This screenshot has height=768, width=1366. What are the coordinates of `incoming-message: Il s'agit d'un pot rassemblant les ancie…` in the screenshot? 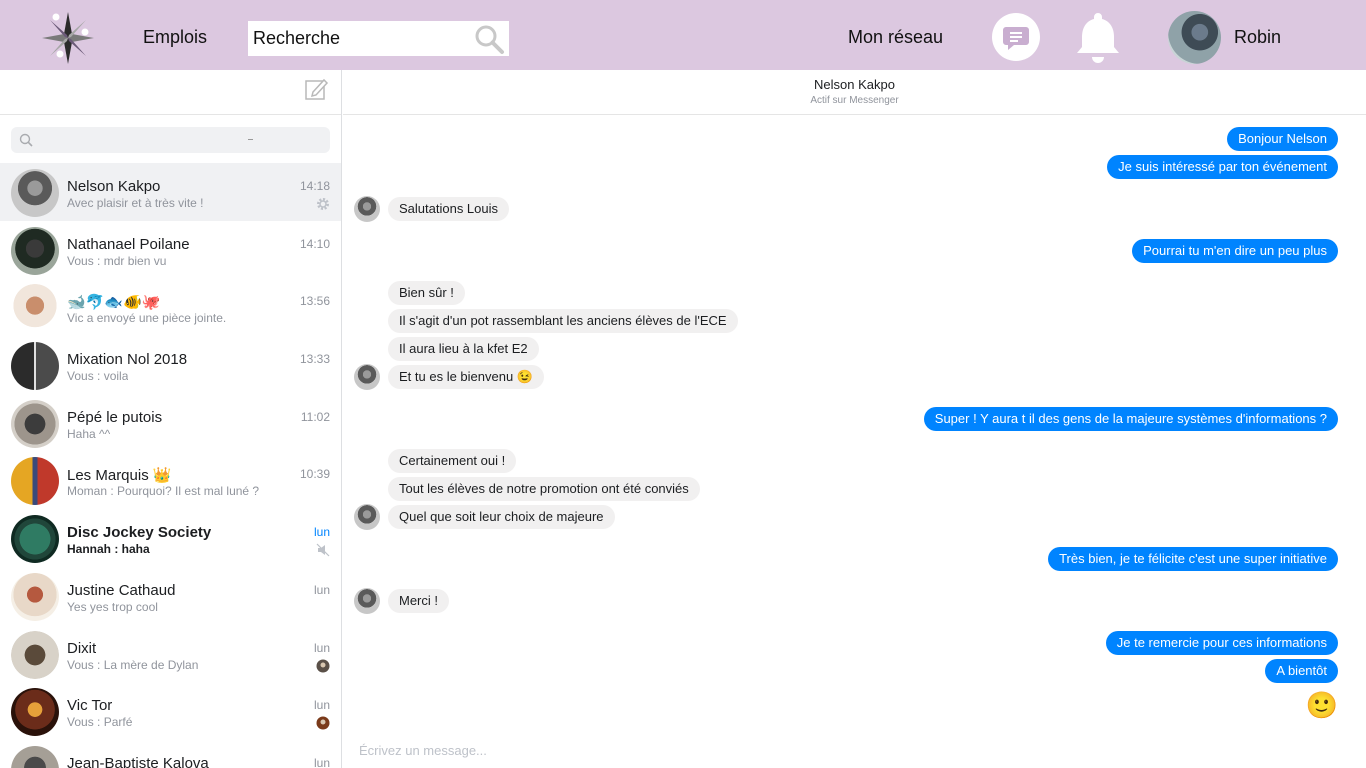 It's located at (563, 321).